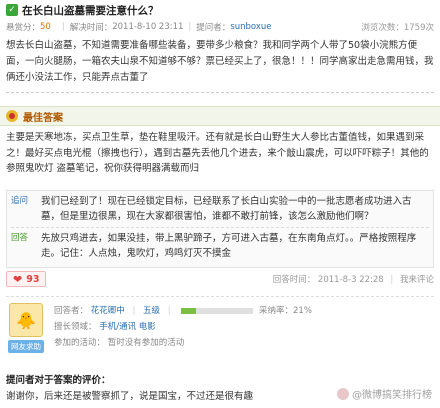 The height and width of the screenshot is (408, 440). I want to click on check-icon: ✓, so click(12, 10).